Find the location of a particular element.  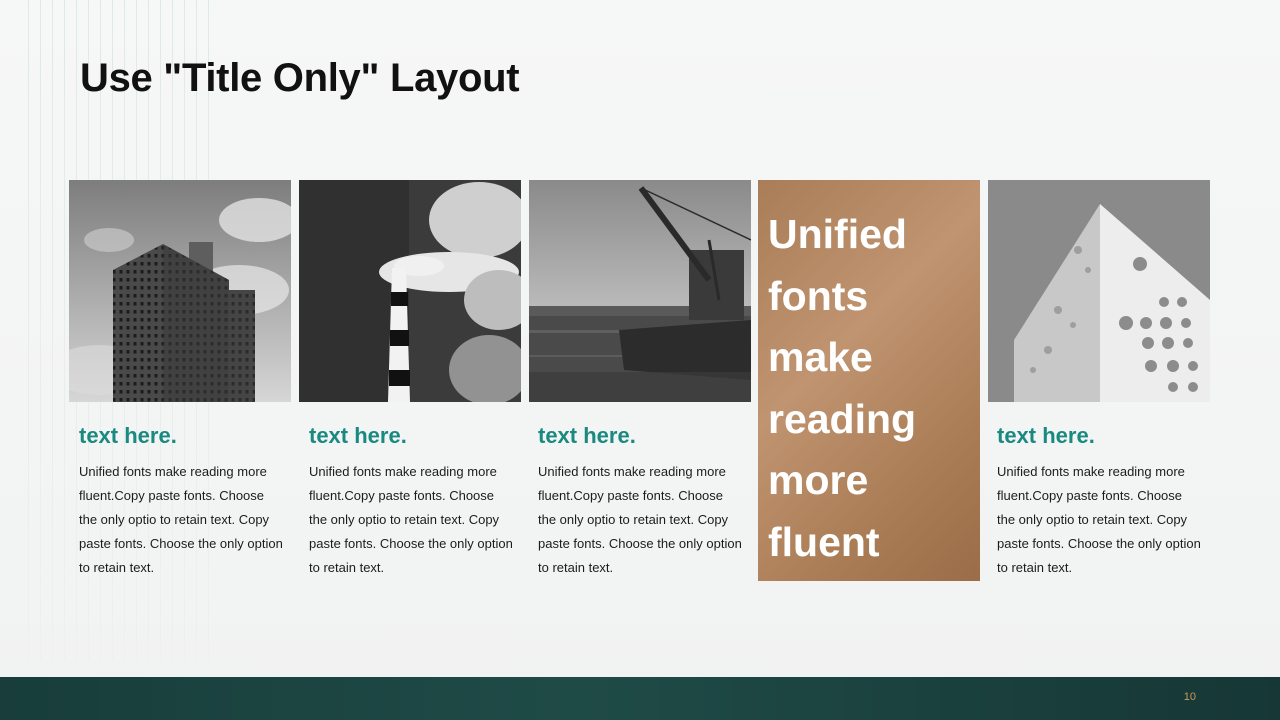

smokestack-image is located at coordinates (410, 291).